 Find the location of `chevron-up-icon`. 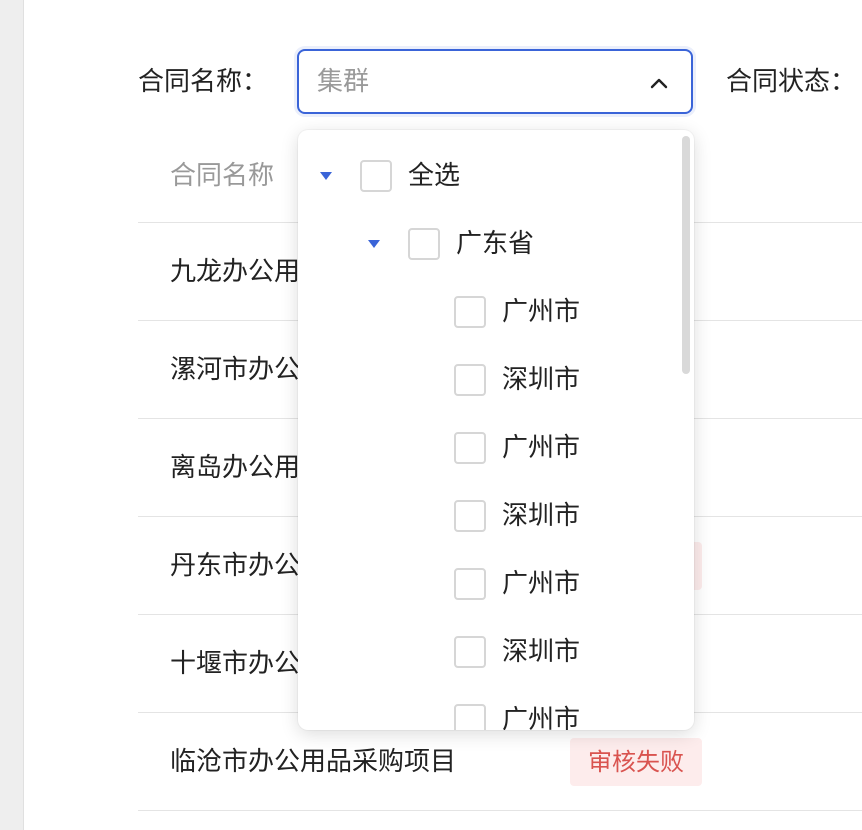

chevron-up-icon is located at coordinates (659, 83).